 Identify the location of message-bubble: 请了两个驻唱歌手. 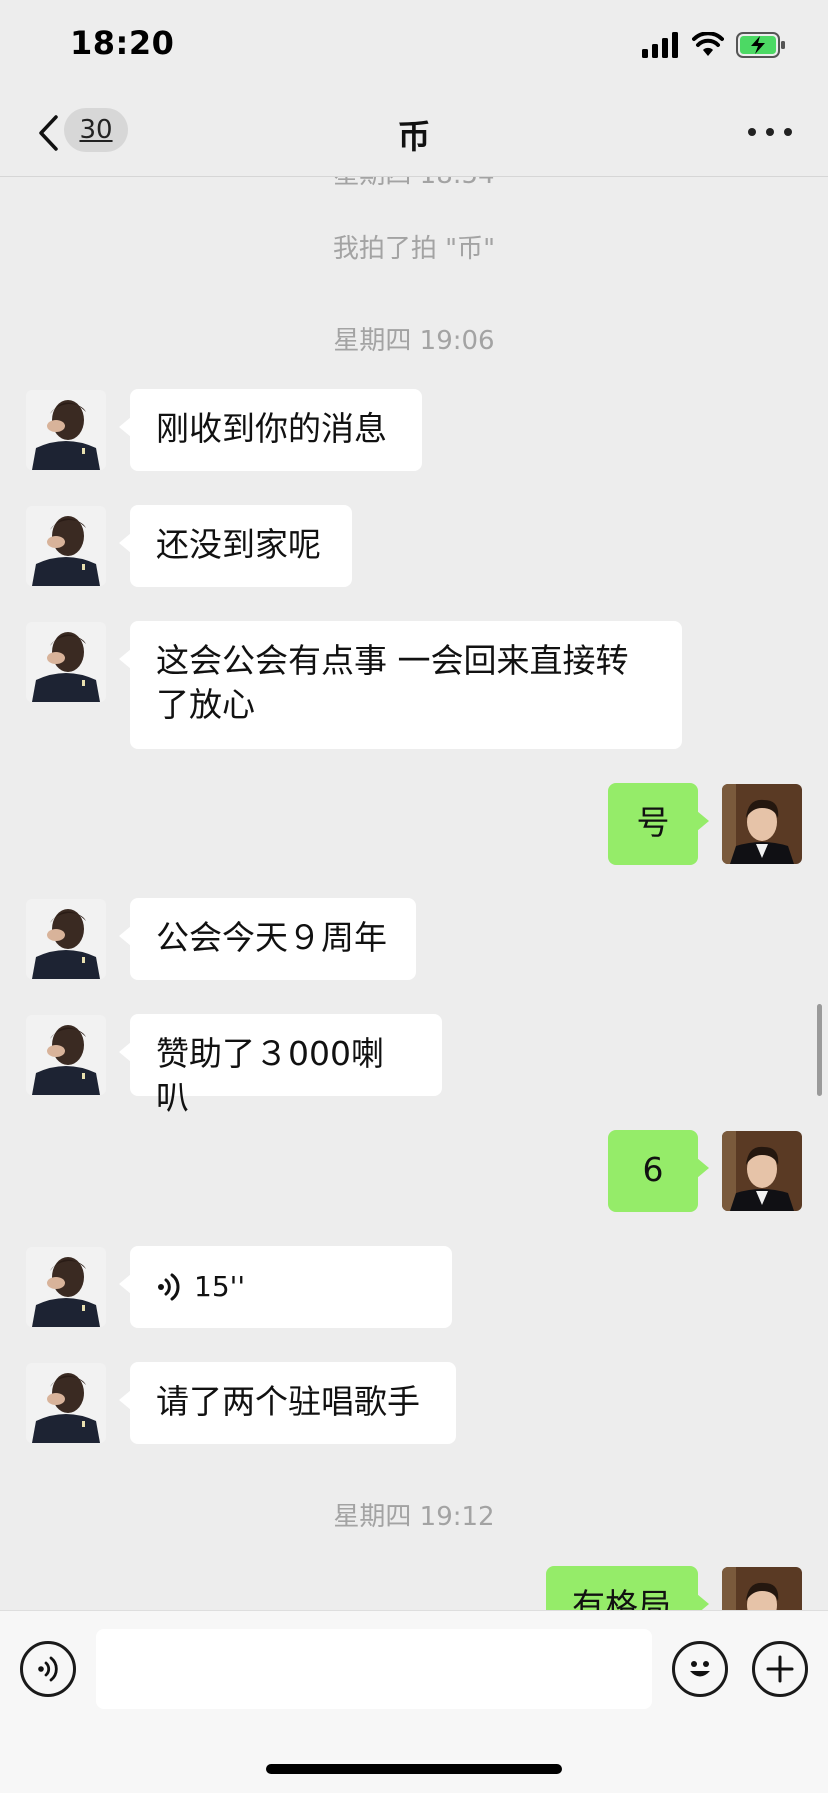
(287, 1403).